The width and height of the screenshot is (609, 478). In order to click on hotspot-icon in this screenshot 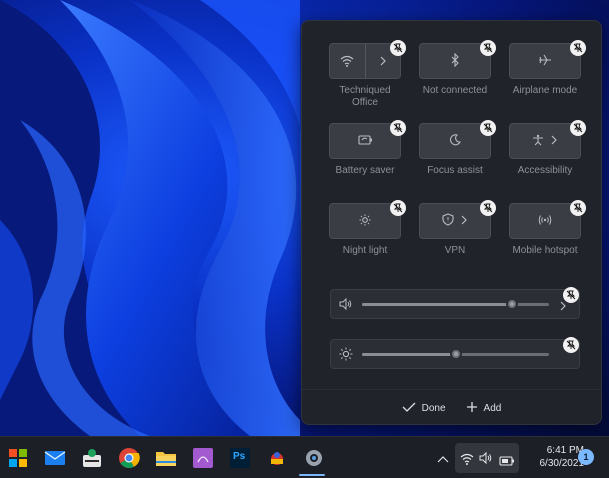, I will do `click(545, 221)`.